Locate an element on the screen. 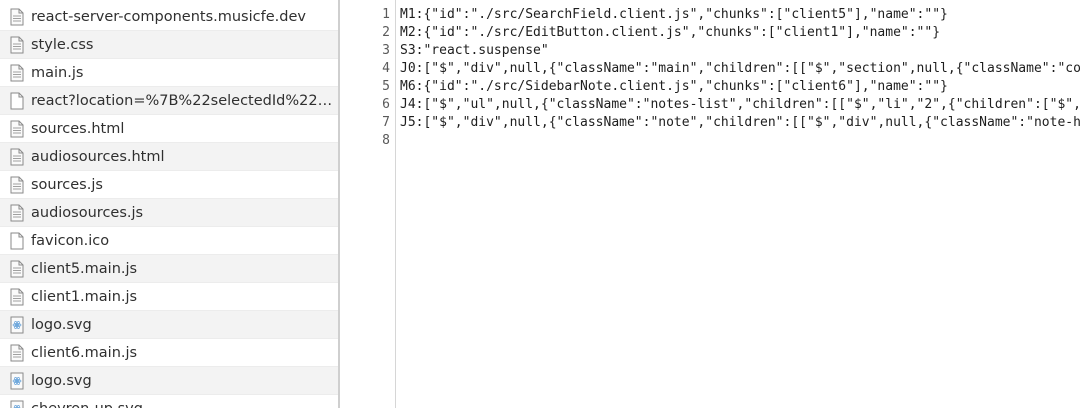 The width and height of the screenshot is (1080, 408). code-line: S3:"react.suspense" is located at coordinates (740, 51).